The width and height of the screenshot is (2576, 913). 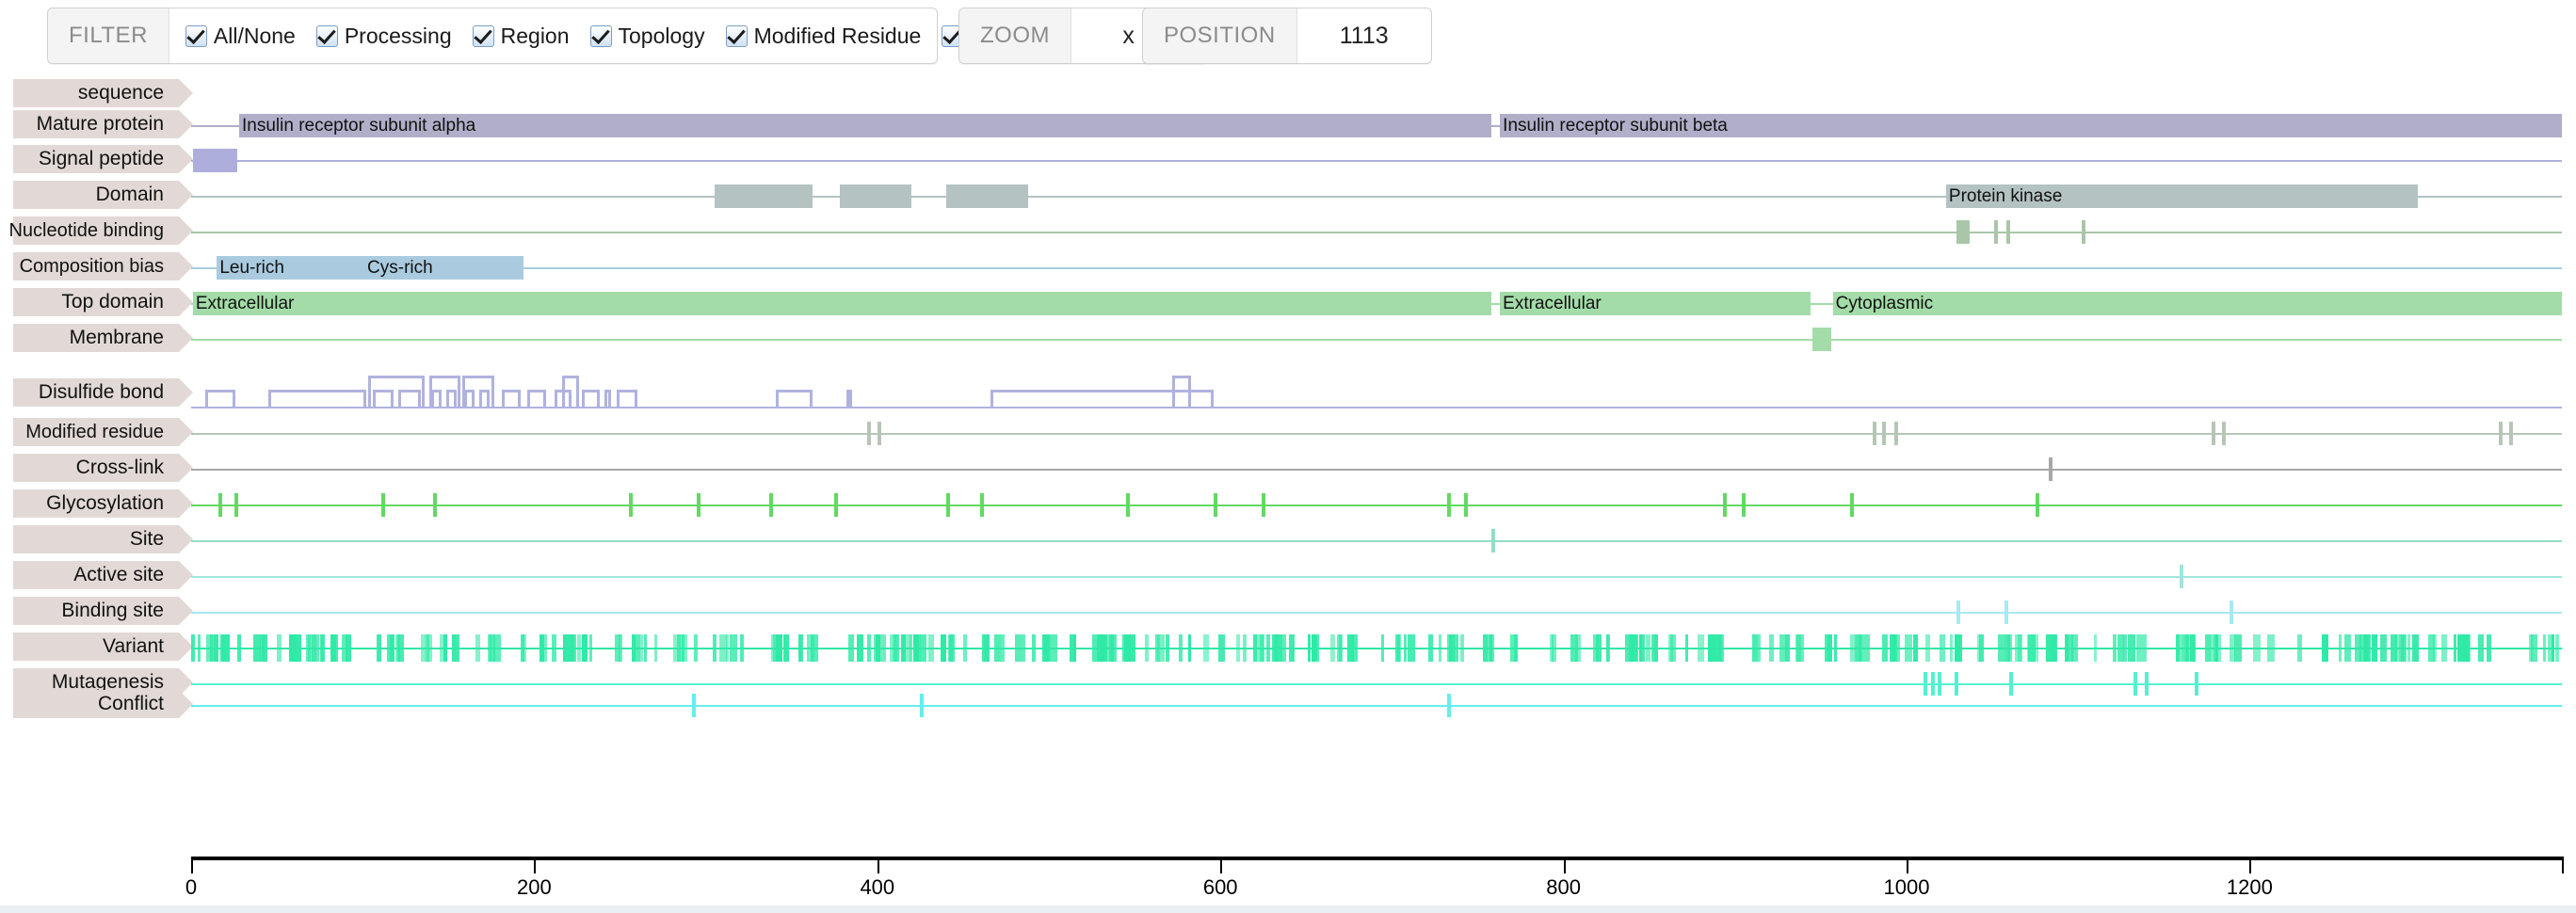 What do you see at coordinates (1376, 384) in the screenshot?
I see `track-area-disulfide-bond` at bounding box center [1376, 384].